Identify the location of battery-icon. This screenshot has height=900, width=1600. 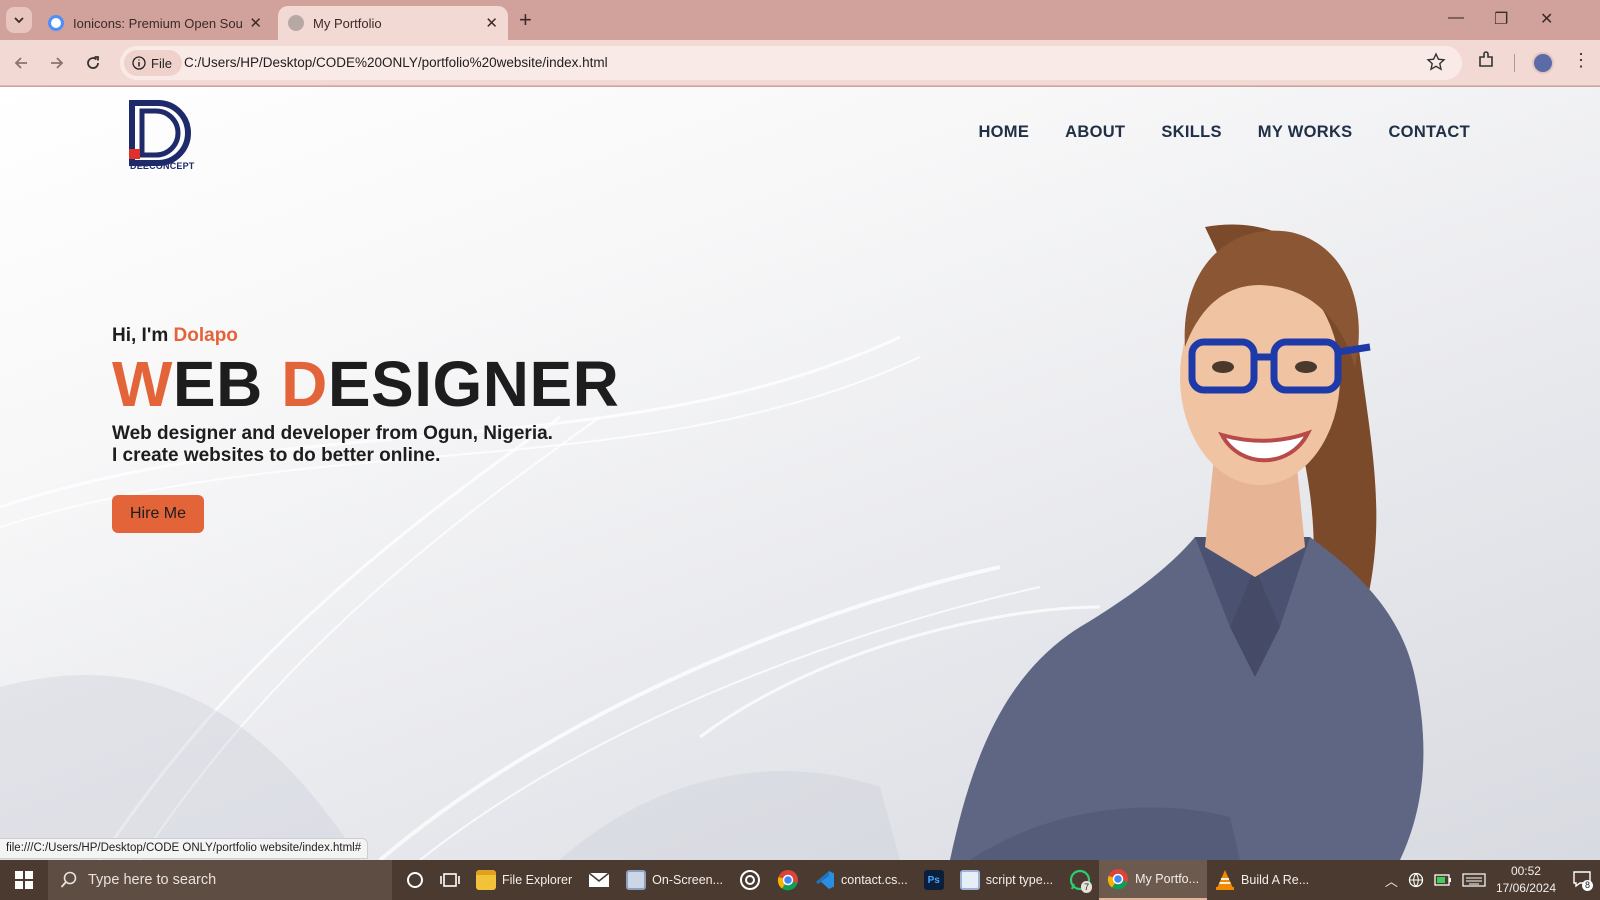
(1443, 880).